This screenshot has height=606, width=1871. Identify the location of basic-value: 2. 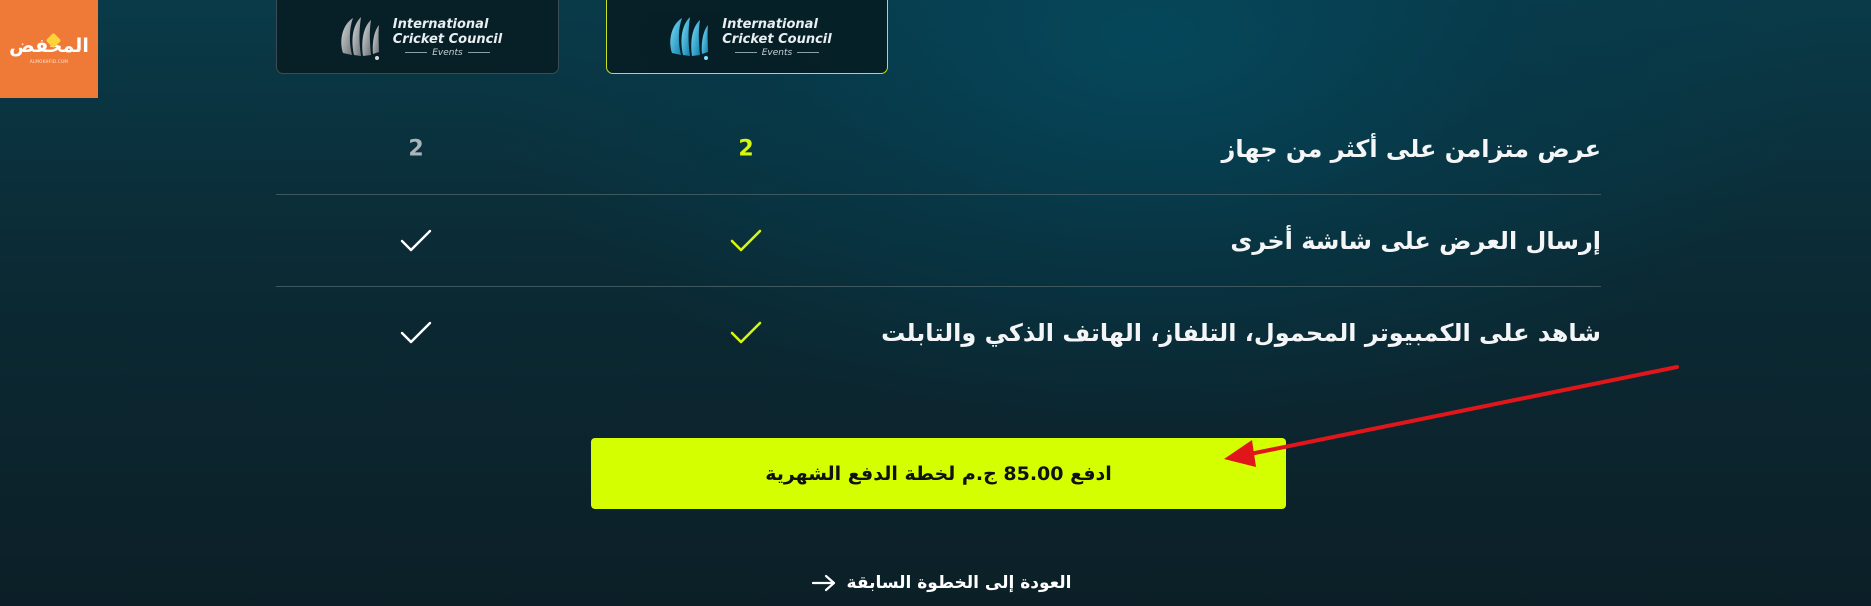
(415, 148).